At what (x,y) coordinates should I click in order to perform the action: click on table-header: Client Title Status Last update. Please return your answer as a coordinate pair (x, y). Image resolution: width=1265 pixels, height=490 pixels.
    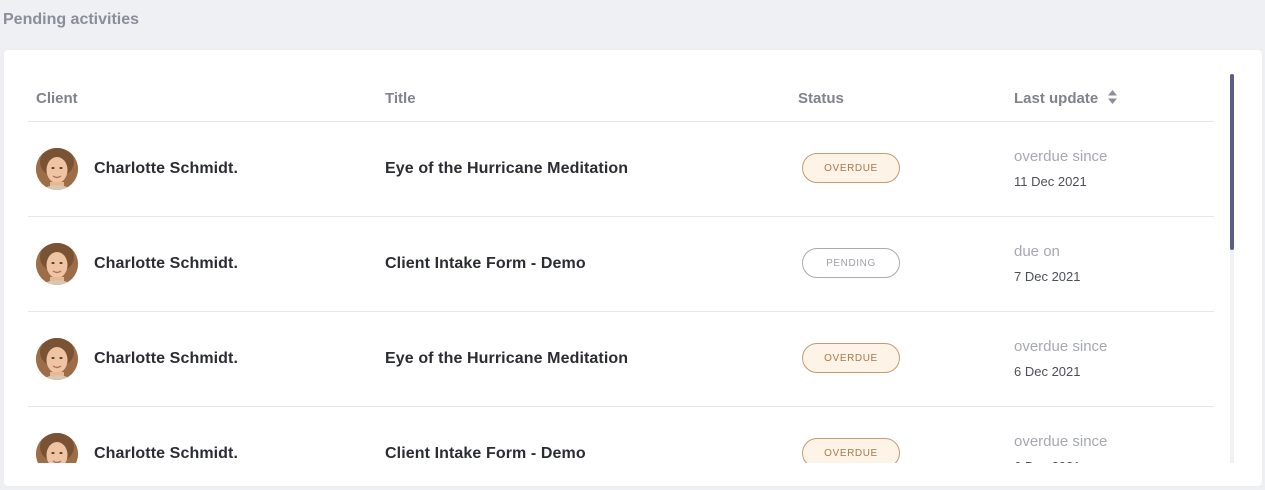
    Looking at the image, I should click on (621, 98).